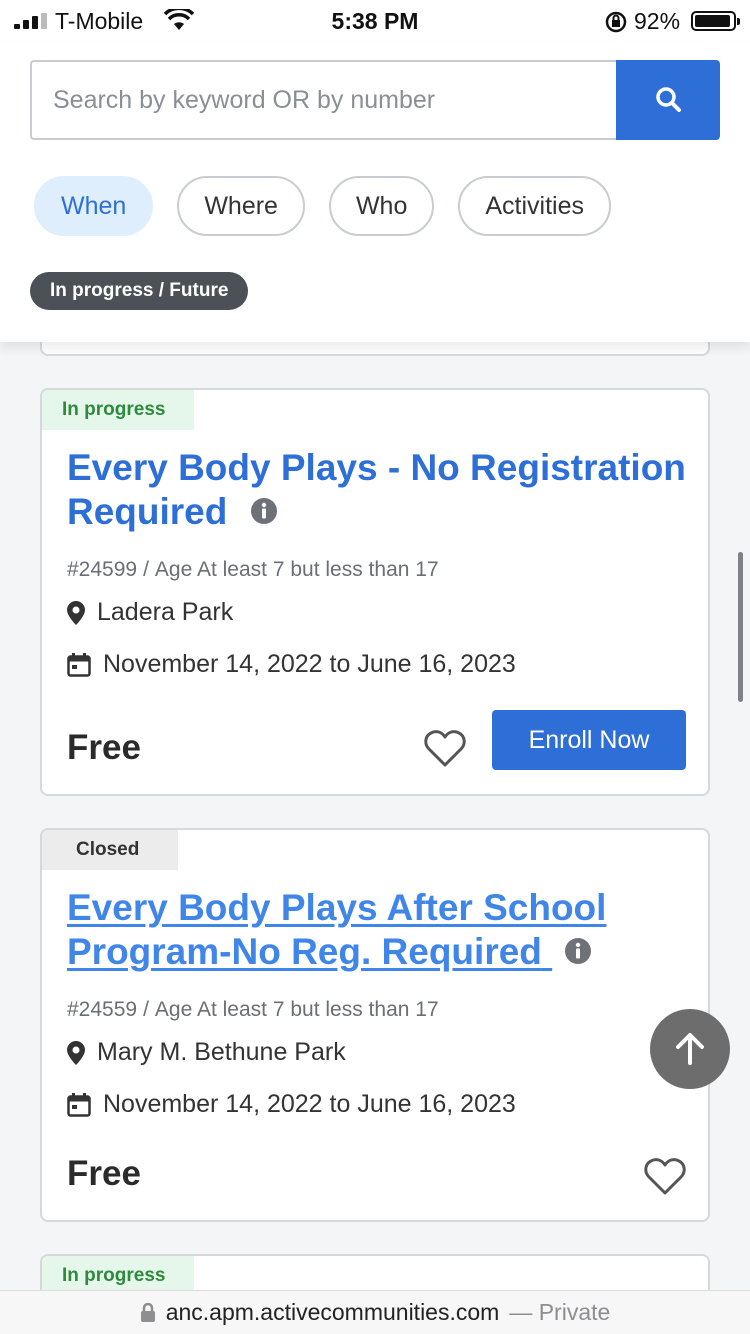  What do you see at coordinates (304, 951) in the screenshot?
I see `activity-title-line2: Program-No Reg. Required` at bounding box center [304, 951].